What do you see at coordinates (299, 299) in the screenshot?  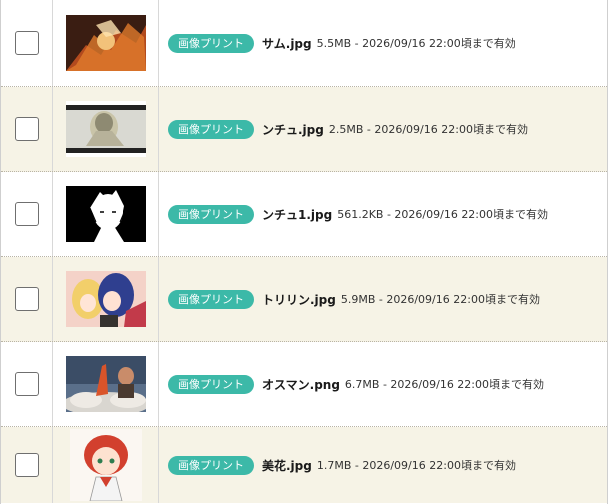 I see `file-name: トリリン.jpg` at bounding box center [299, 299].